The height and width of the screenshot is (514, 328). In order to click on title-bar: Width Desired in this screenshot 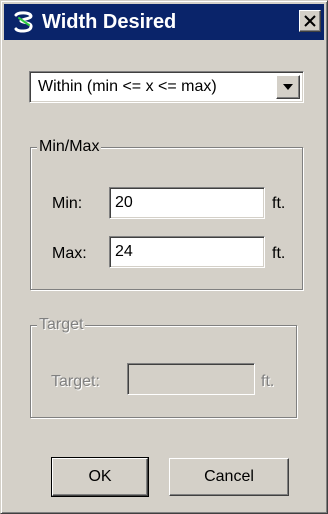, I will do `click(164, 22)`.